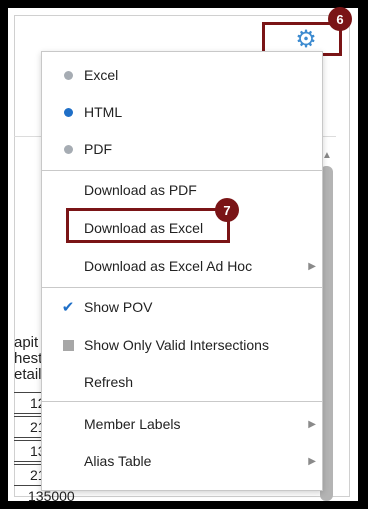 The height and width of the screenshot is (509, 368). Describe the element at coordinates (182, 75) in the screenshot. I see `menu-item-format-excel: Excel` at that location.